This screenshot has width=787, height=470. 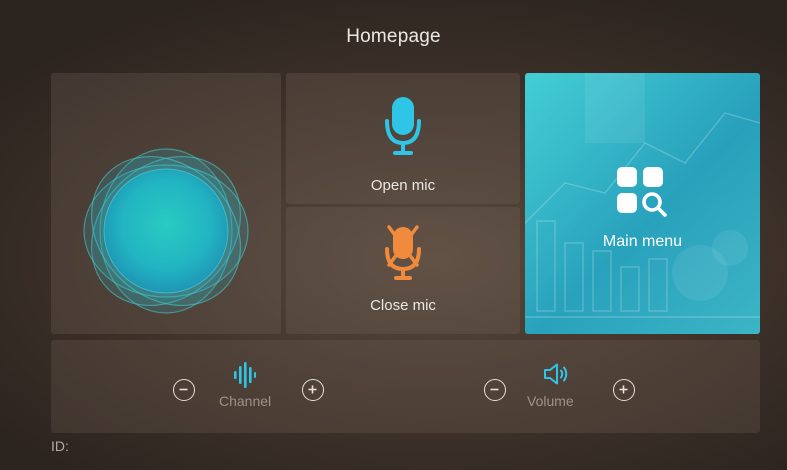 I want to click on voice-orb-icon, so click(x=166, y=231).